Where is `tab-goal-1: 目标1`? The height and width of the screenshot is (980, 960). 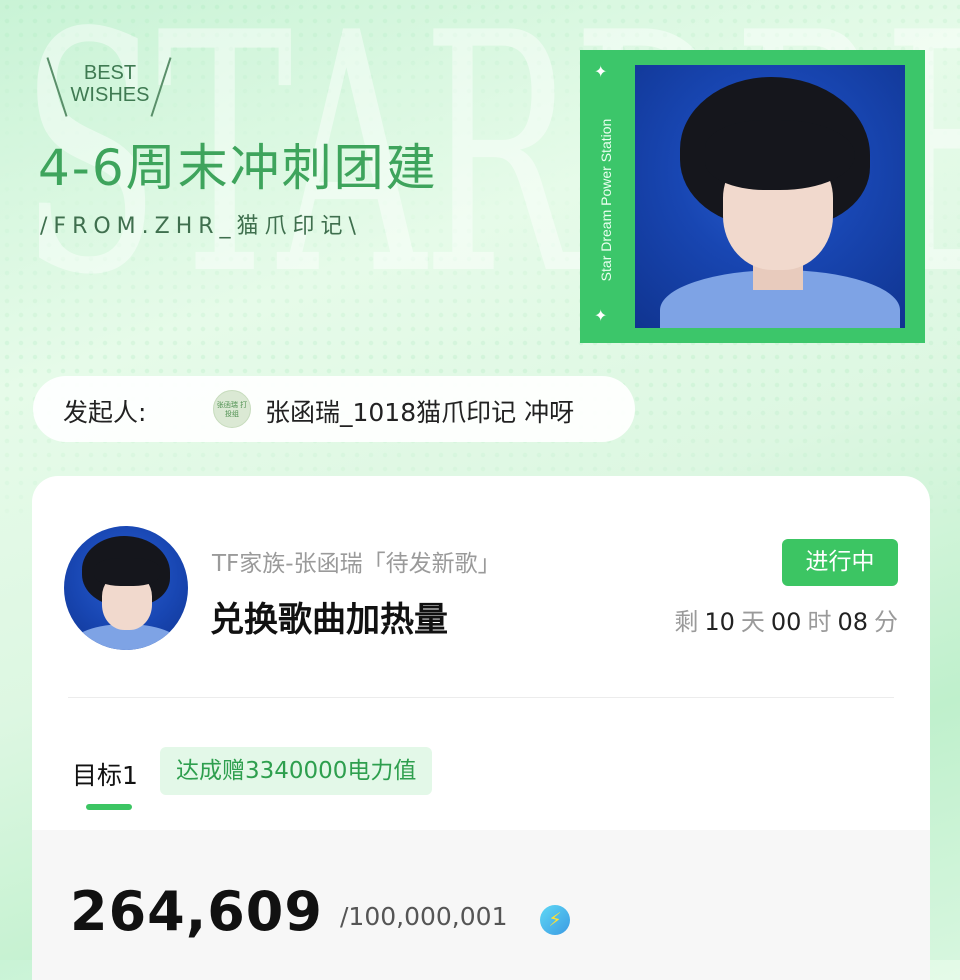
tab-goal-1: 目标1 is located at coordinates (105, 774).